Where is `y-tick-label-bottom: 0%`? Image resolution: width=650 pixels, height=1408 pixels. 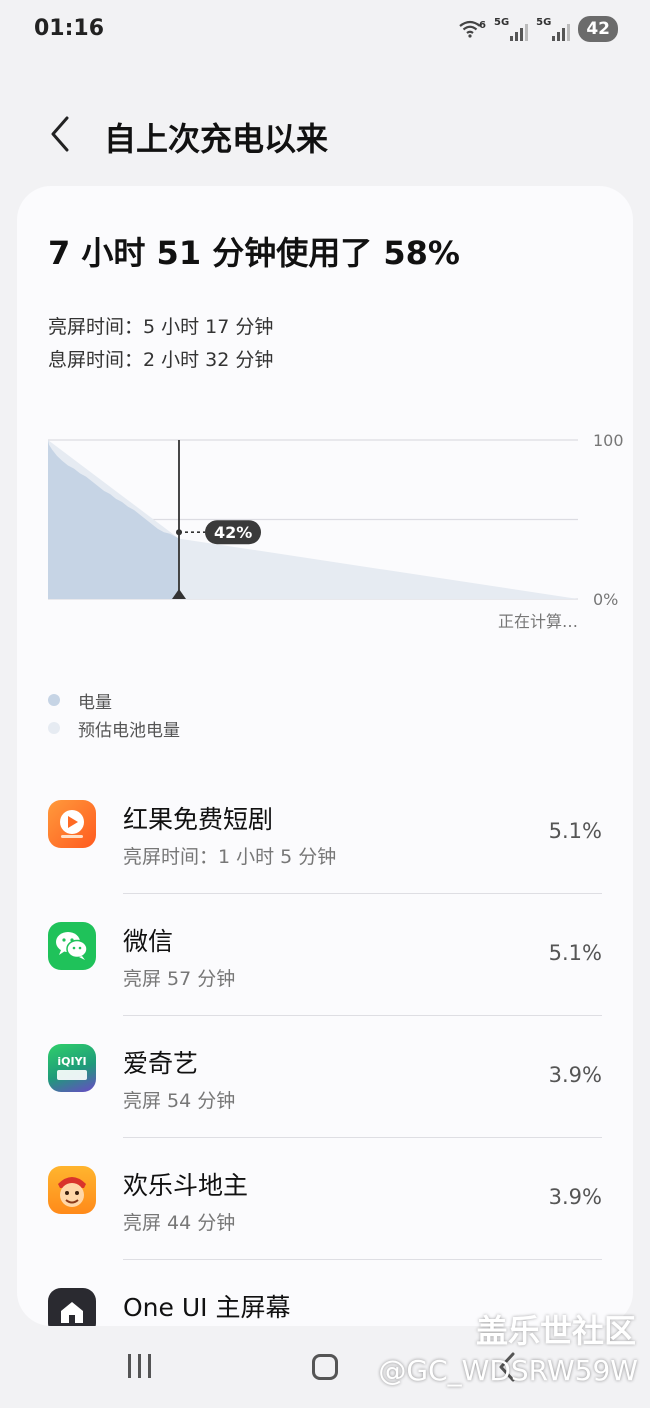
y-tick-label-bottom: 0% is located at coordinates (605, 599).